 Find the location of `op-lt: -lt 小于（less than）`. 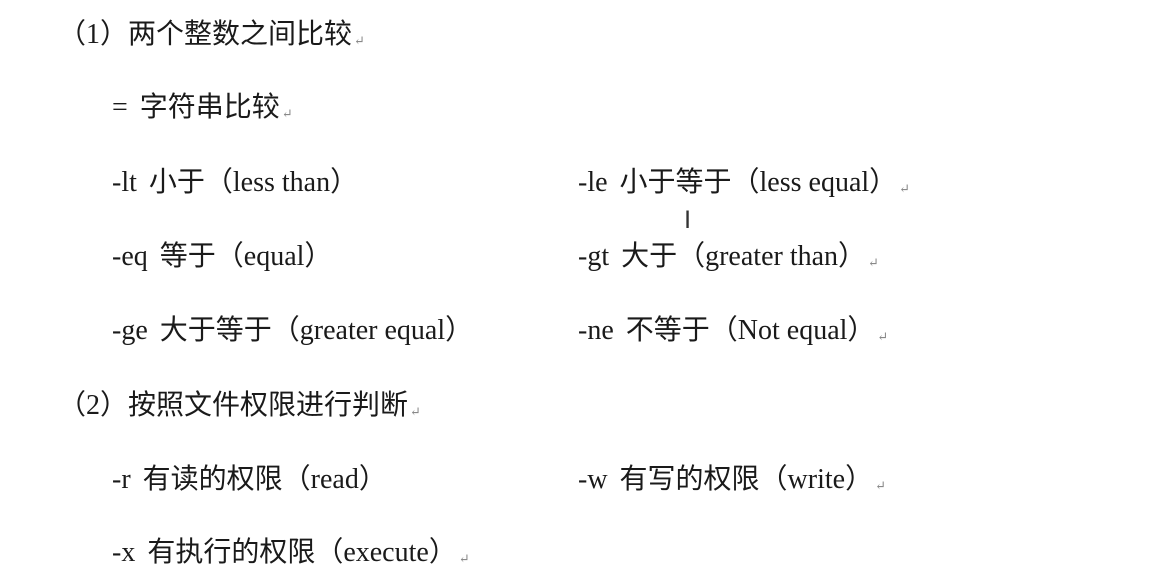

op-lt: -lt 小于（less than） is located at coordinates (235, 183).